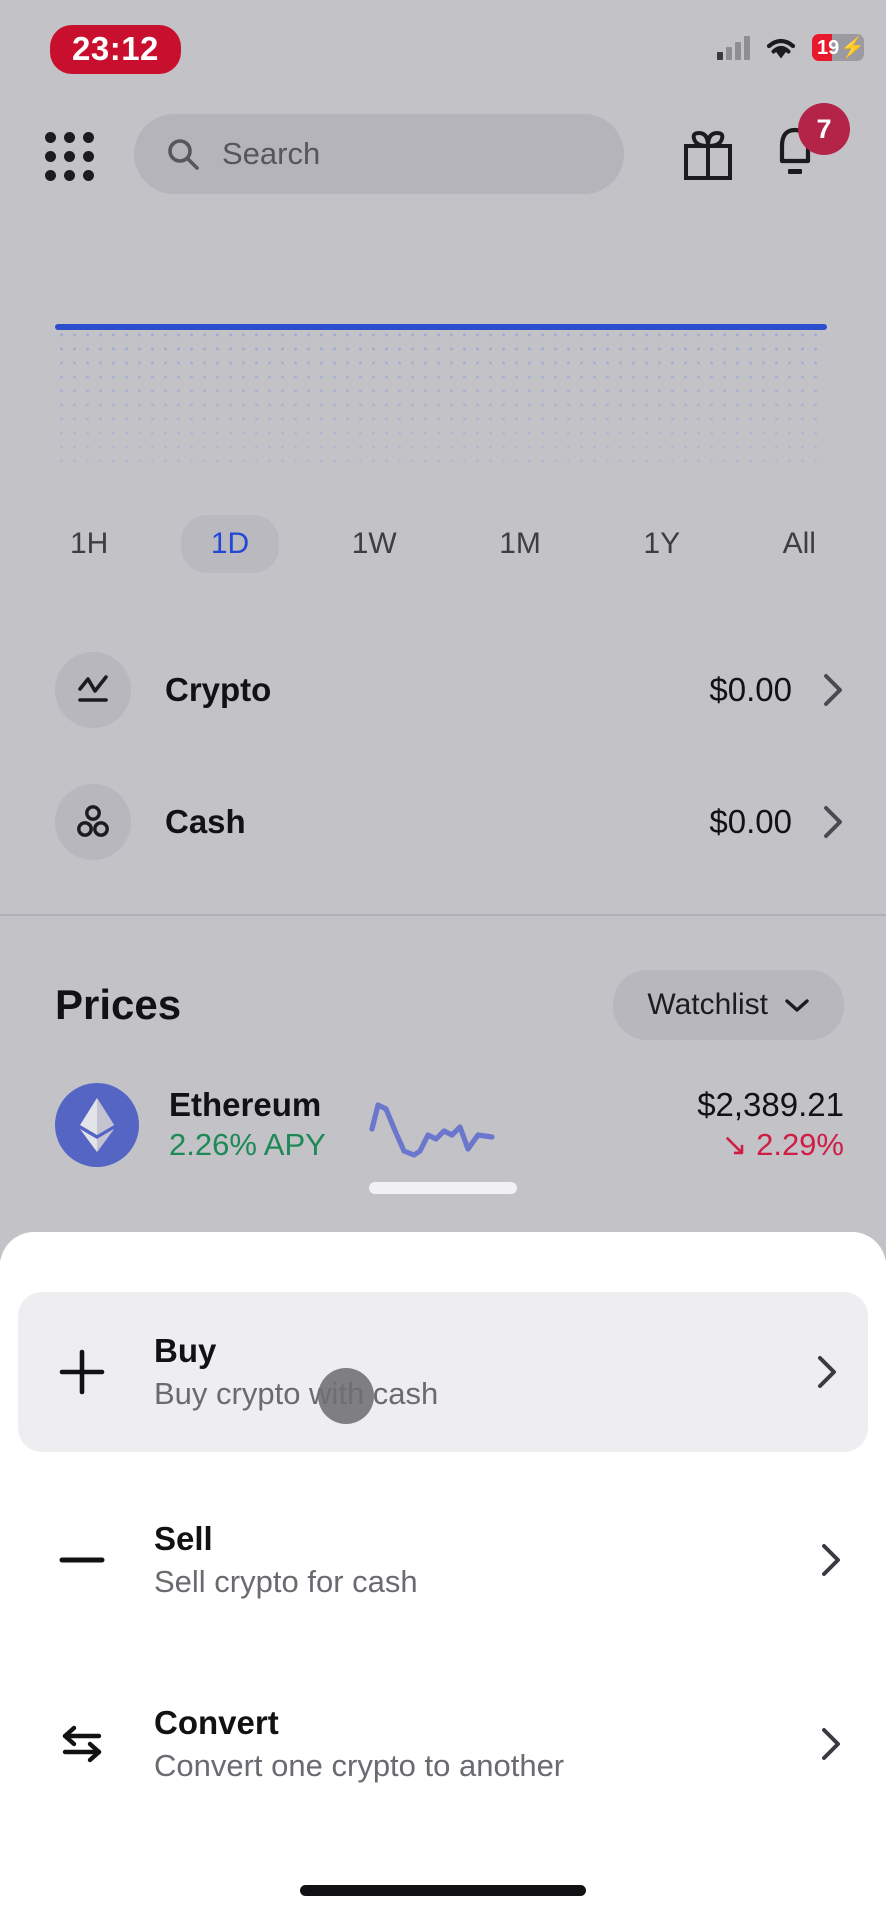 The height and width of the screenshot is (1920, 886). Describe the element at coordinates (441, 327) in the screenshot. I see `chart-line` at that location.